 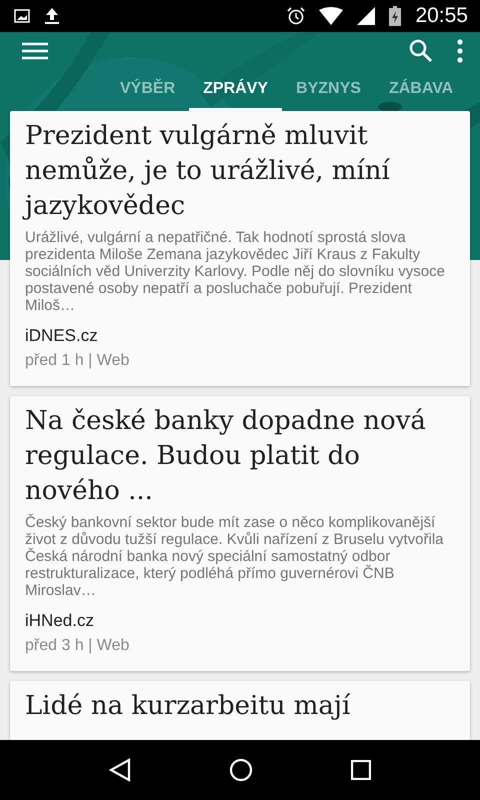 What do you see at coordinates (52, 16) in the screenshot?
I see `upload-icon` at bounding box center [52, 16].